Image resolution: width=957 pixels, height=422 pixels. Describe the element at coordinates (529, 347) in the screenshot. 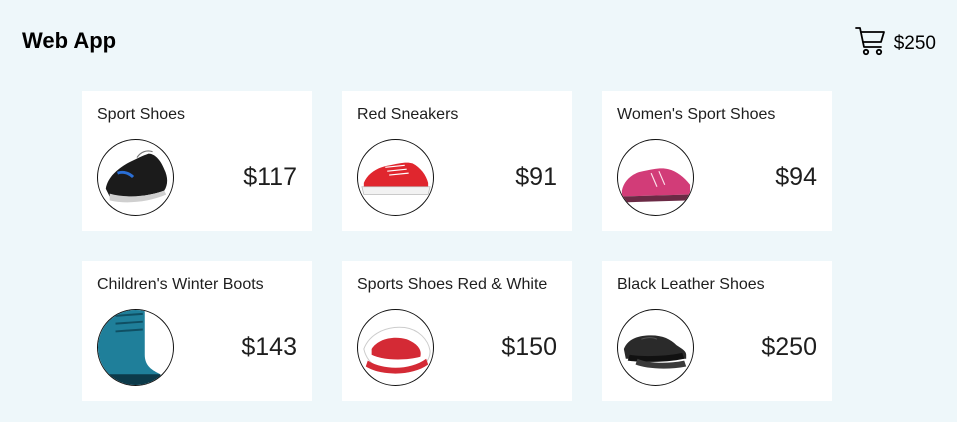

I see `product-price: $150` at that location.